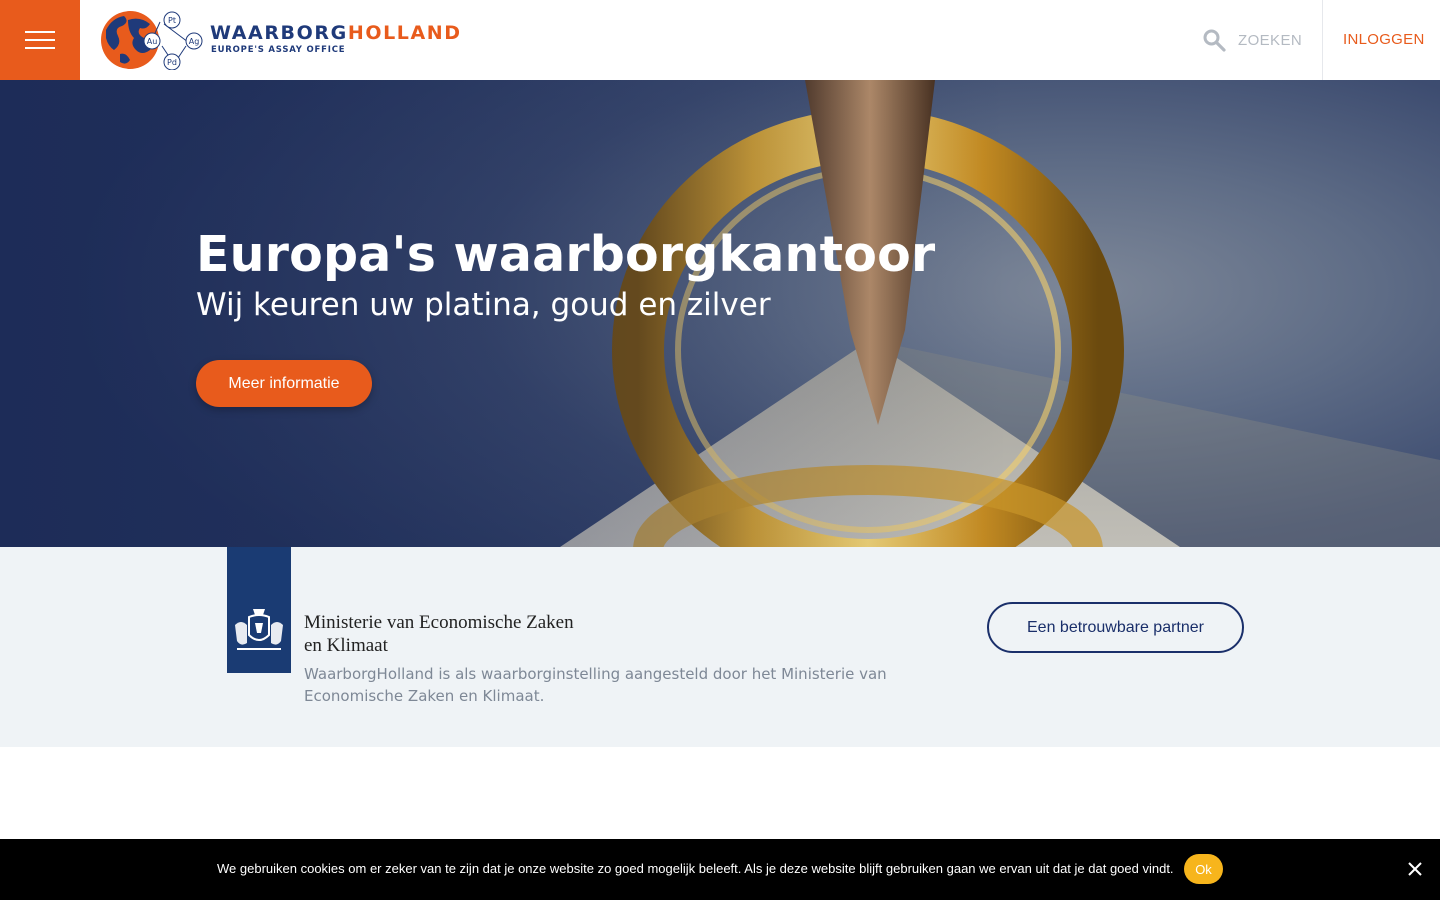 The height and width of the screenshot is (900, 1440). What do you see at coordinates (284, 383) in the screenshot?
I see `more-info-button: Meer informatie` at bounding box center [284, 383].